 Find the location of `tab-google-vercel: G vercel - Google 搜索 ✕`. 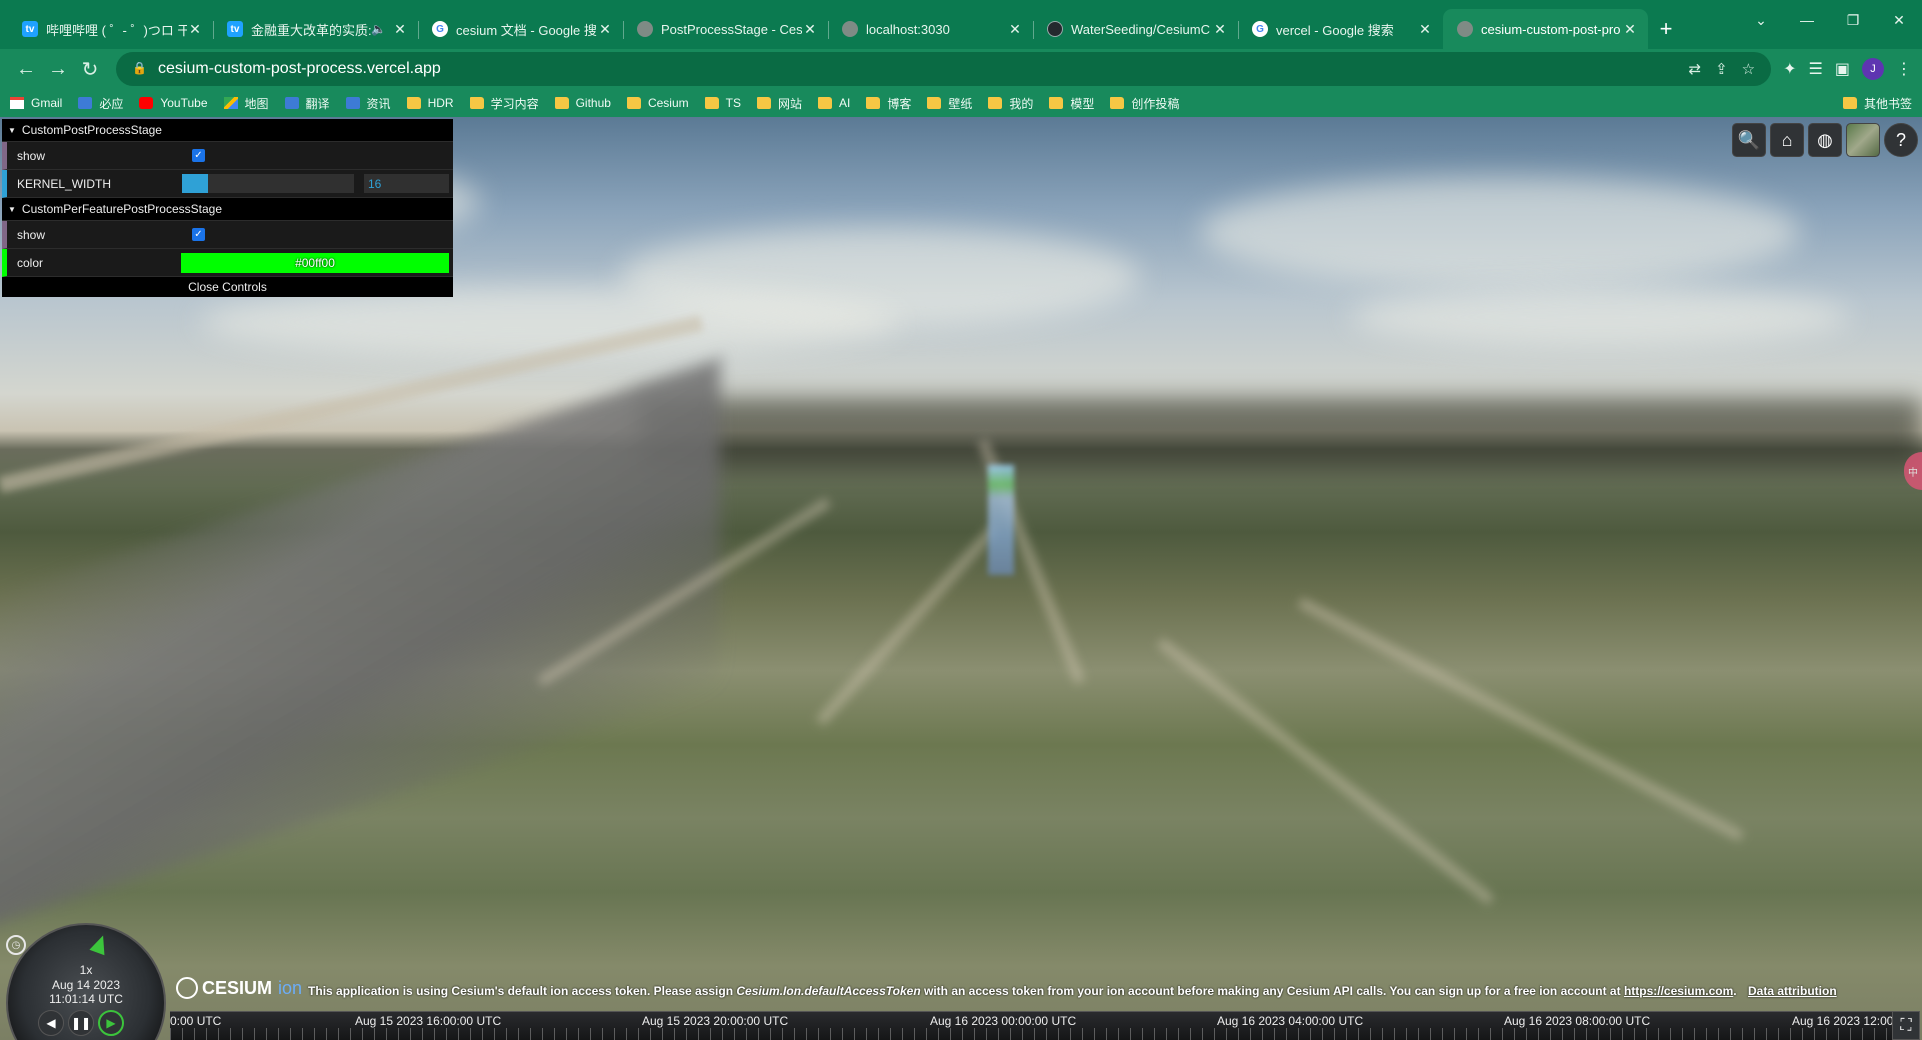

tab-google-vercel: G vercel - Google 搜索 ✕ is located at coordinates (1340, 29).